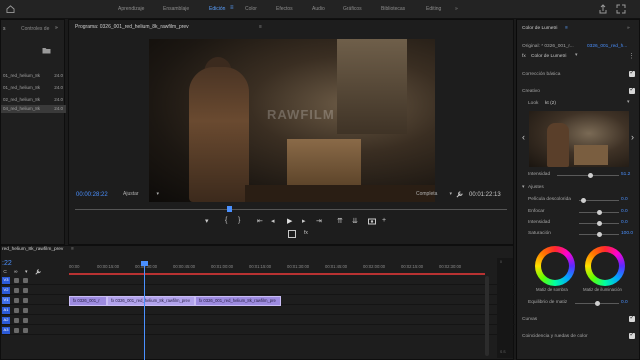  What do you see at coordinates (5, 272) in the screenshot?
I see `snap-icon: ⊂` at bounding box center [5, 272].